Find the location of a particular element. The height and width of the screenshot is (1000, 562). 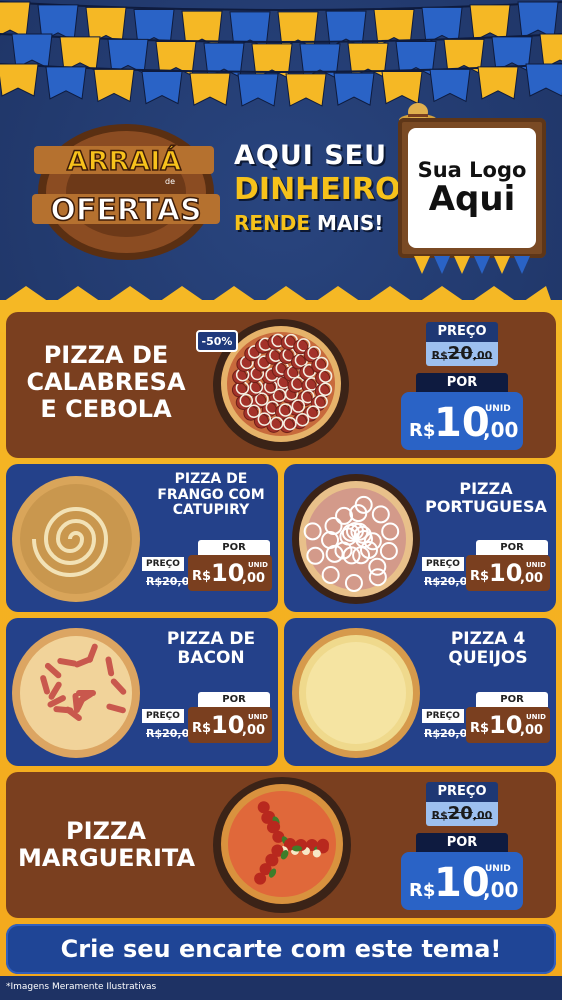

featured-title-calabresa: PIZZA DE CALABRESA E CEBOLA is located at coordinates (106, 382).